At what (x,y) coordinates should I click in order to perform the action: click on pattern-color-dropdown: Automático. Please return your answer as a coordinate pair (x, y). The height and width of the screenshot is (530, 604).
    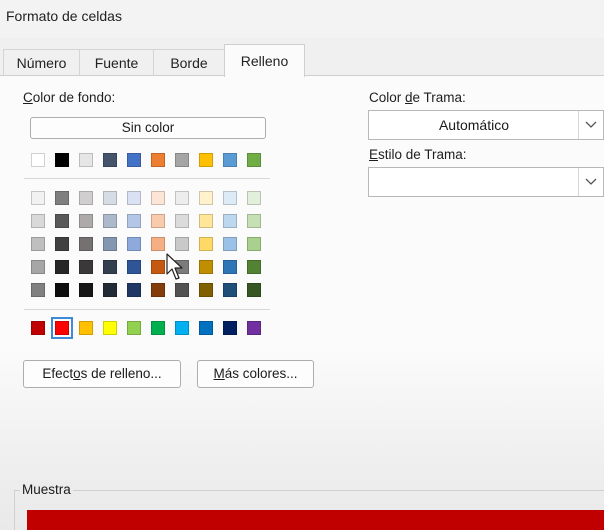
    Looking at the image, I should click on (486, 125).